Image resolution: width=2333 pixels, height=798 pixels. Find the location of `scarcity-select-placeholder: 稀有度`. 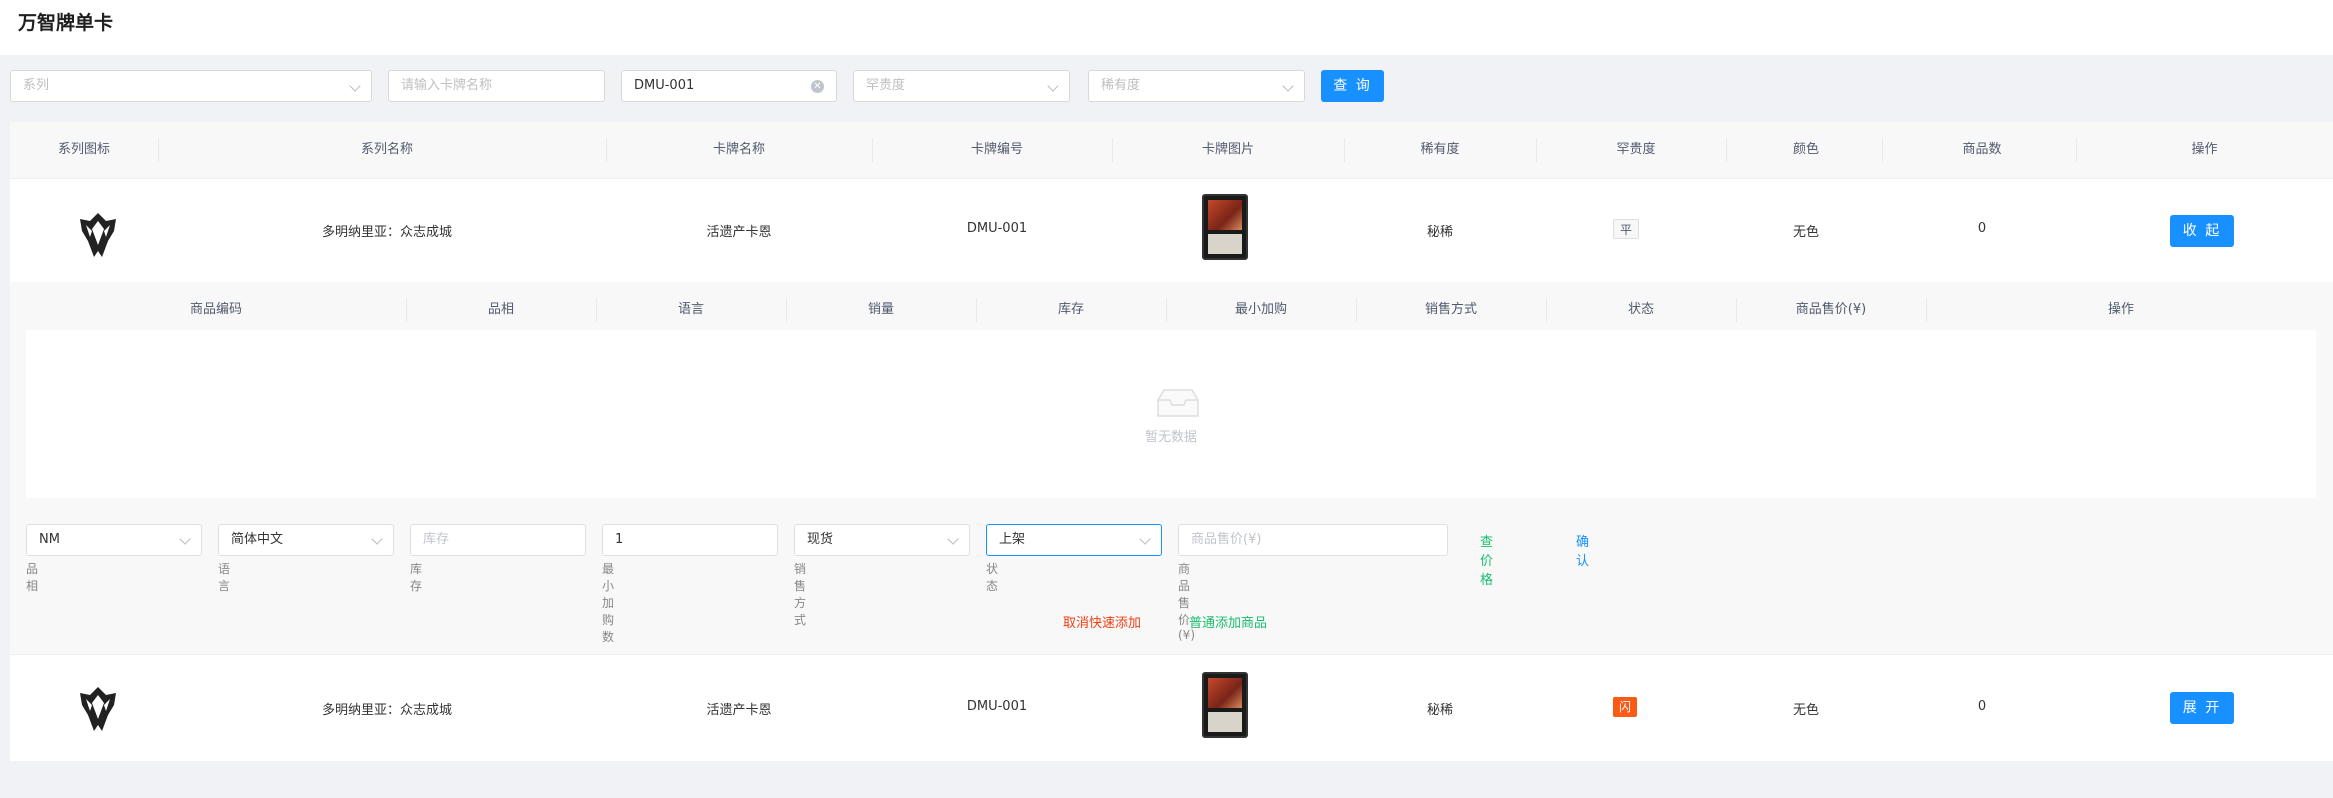

scarcity-select-placeholder: 稀有度 is located at coordinates (1121, 85).